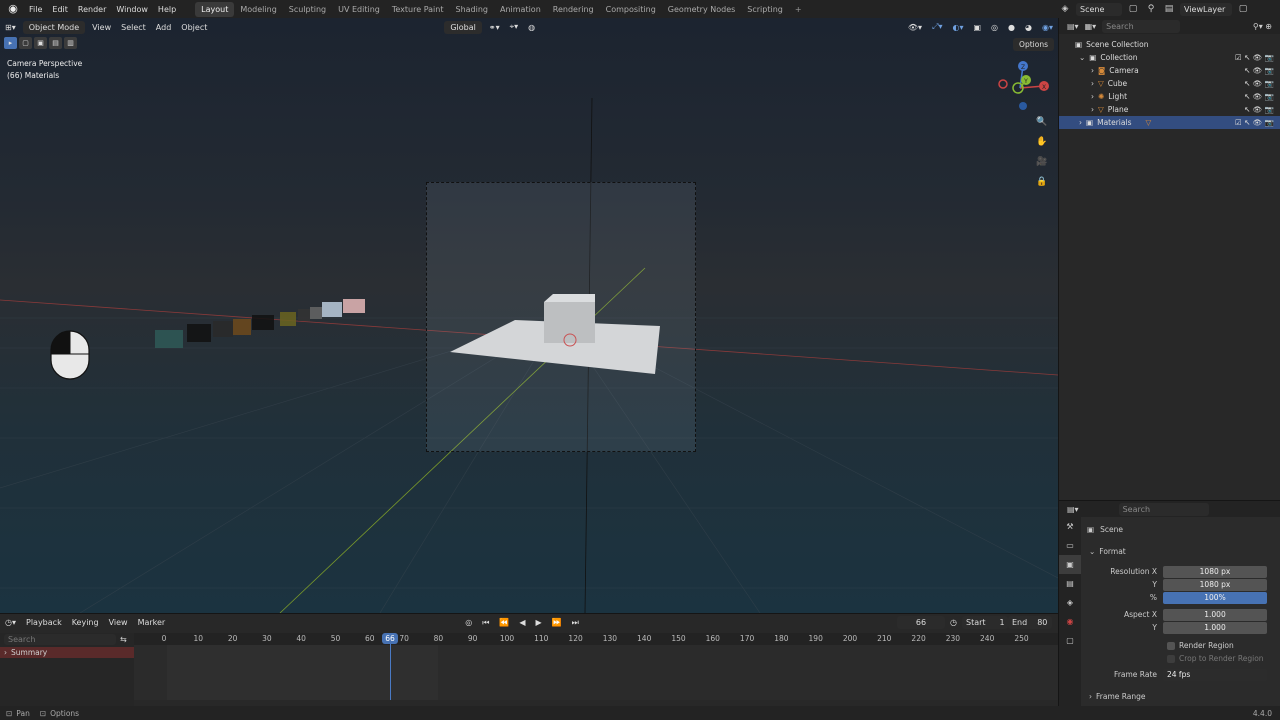 This screenshot has height=720, width=1280. What do you see at coordinates (701, 9) in the screenshot?
I see `tab-geometry-nodes: Geometry Nodes` at bounding box center [701, 9].